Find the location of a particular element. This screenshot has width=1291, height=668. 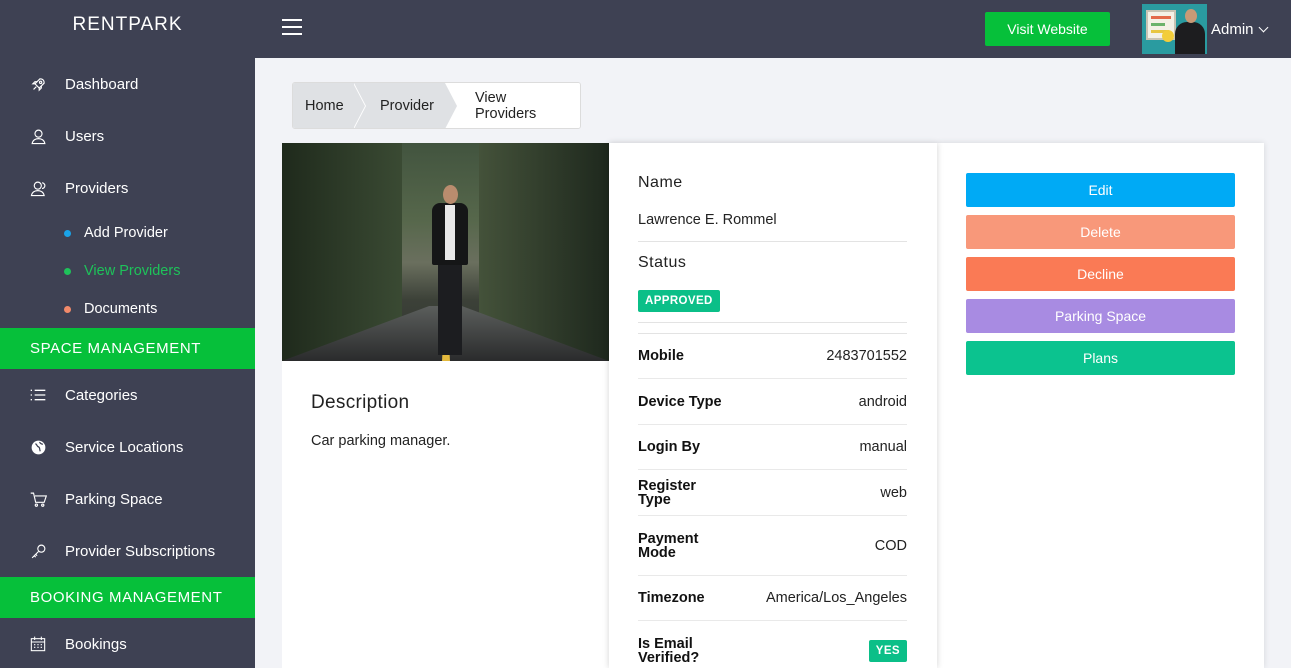

cart-icon is located at coordinates (38, 499).